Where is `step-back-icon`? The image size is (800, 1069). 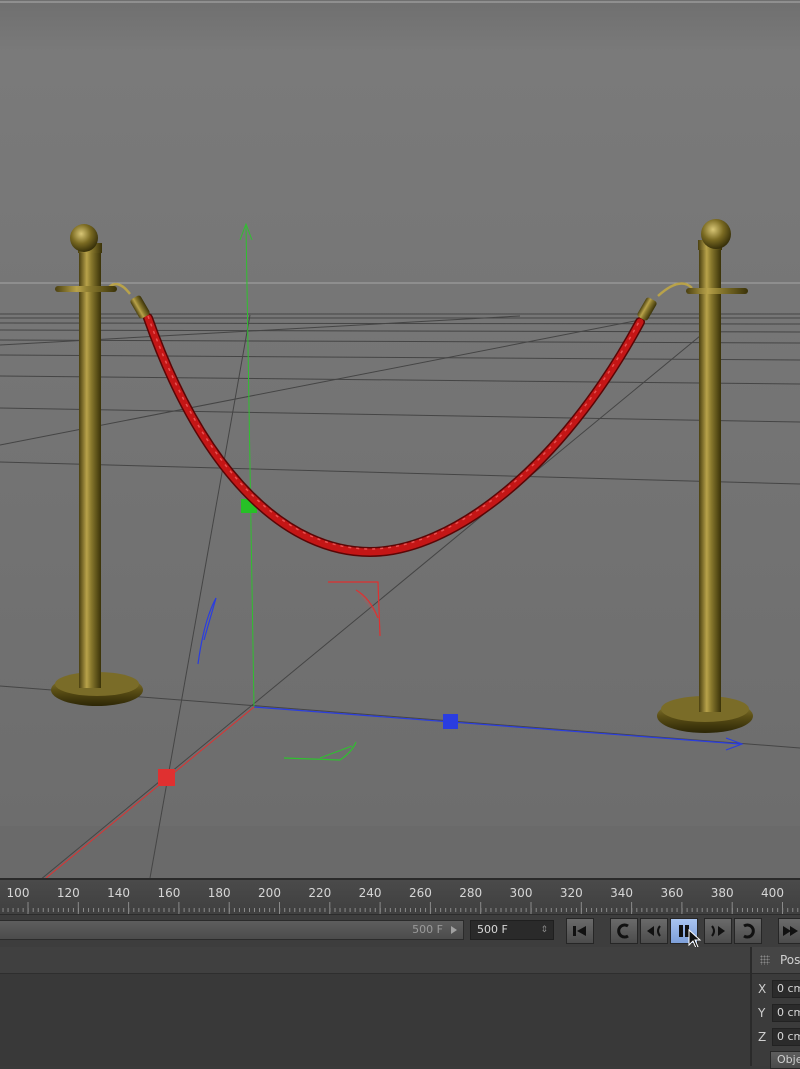 step-back-icon is located at coordinates (654, 931).